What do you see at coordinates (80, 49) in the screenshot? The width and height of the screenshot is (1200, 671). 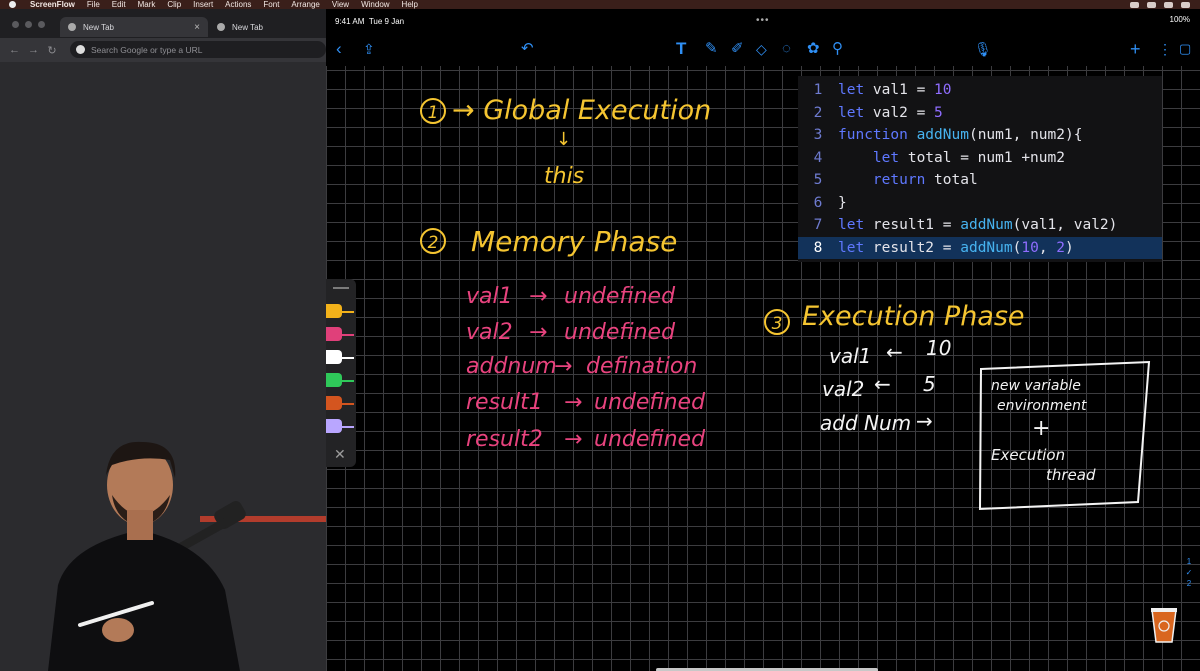 I see `google-icon` at bounding box center [80, 49].